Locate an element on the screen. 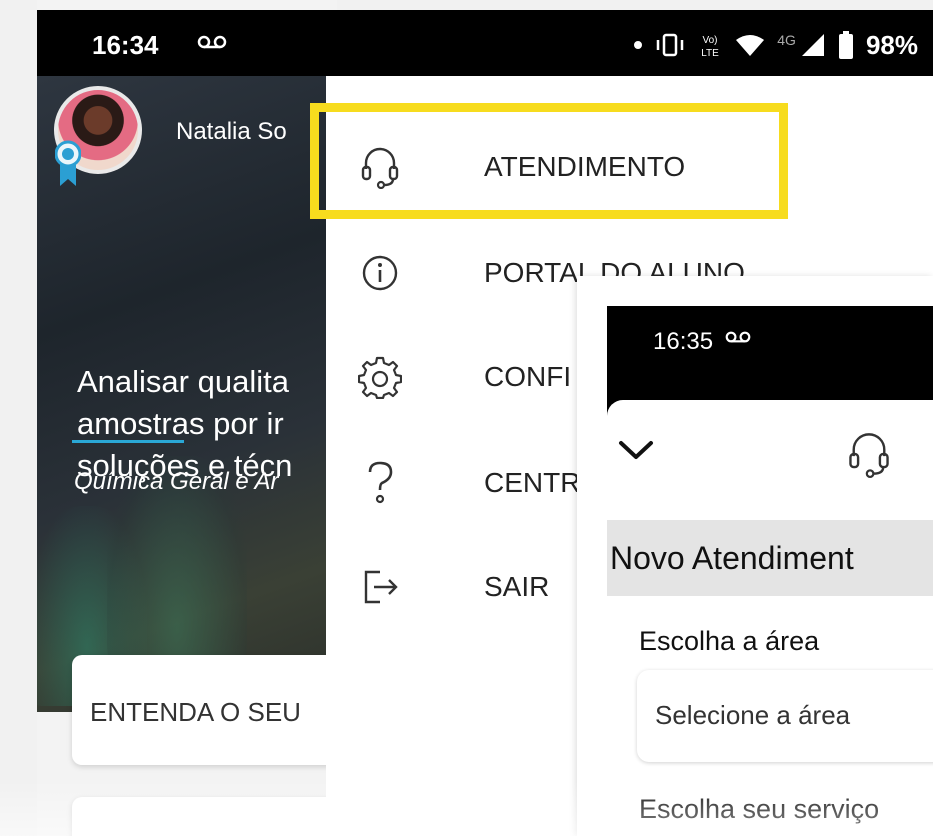 This screenshot has width=933, height=836. info-card: ENTENDA O SEU is located at coordinates (204, 710).